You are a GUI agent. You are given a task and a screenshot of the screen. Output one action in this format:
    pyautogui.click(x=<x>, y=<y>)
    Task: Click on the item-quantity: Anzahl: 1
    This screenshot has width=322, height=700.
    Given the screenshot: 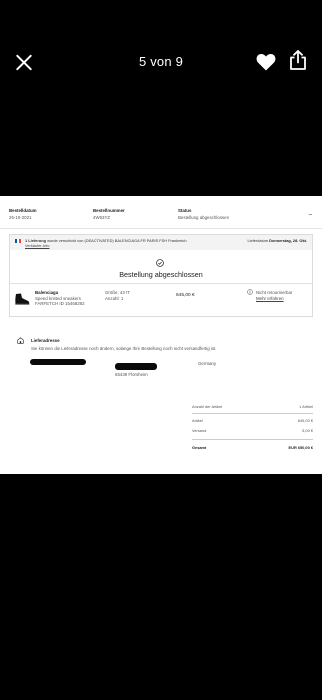 What is the action you would take?
    pyautogui.click(x=114, y=298)
    